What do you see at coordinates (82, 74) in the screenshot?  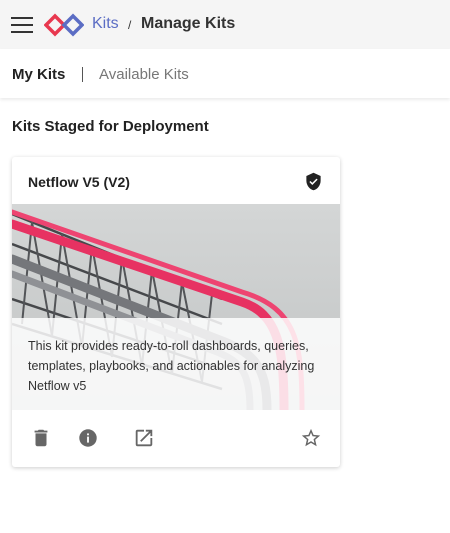 I see `tab-divider` at bounding box center [82, 74].